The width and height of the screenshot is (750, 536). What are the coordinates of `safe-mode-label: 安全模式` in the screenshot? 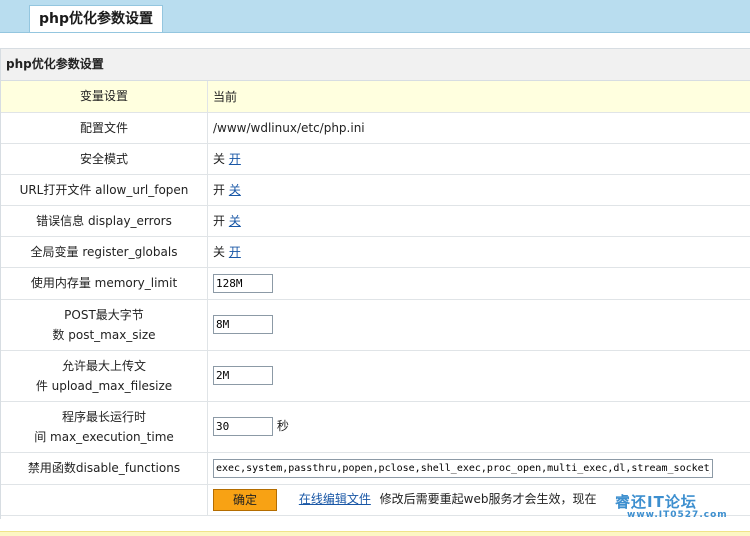 It's located at (104, 158).